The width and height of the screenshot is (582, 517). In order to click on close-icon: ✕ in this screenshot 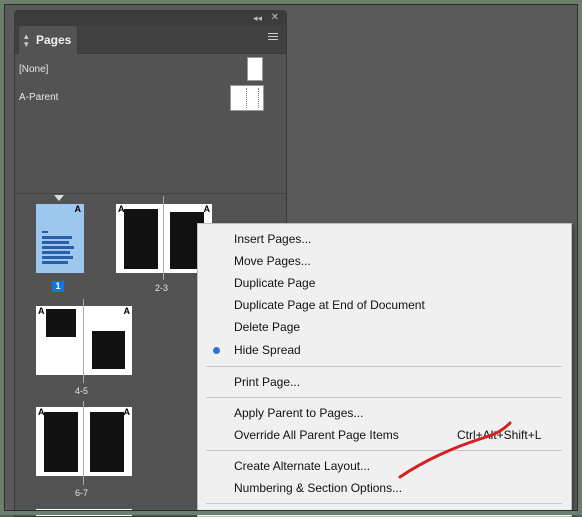, I will do `click(275, 18)`.